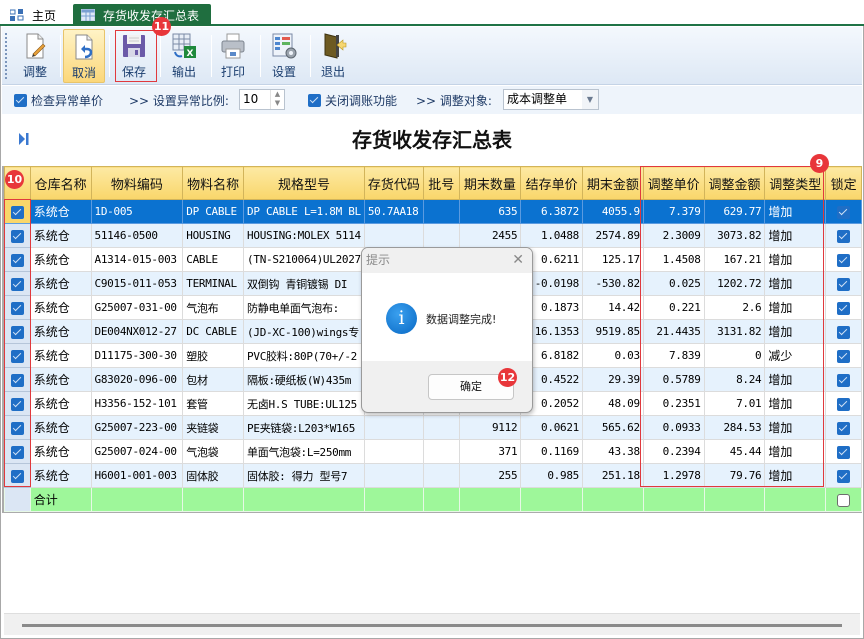 The width and height of the screenshot is (864, 639). I want to click on spec-cell: PE夹链袋:L203*W165, so click(304, 427).